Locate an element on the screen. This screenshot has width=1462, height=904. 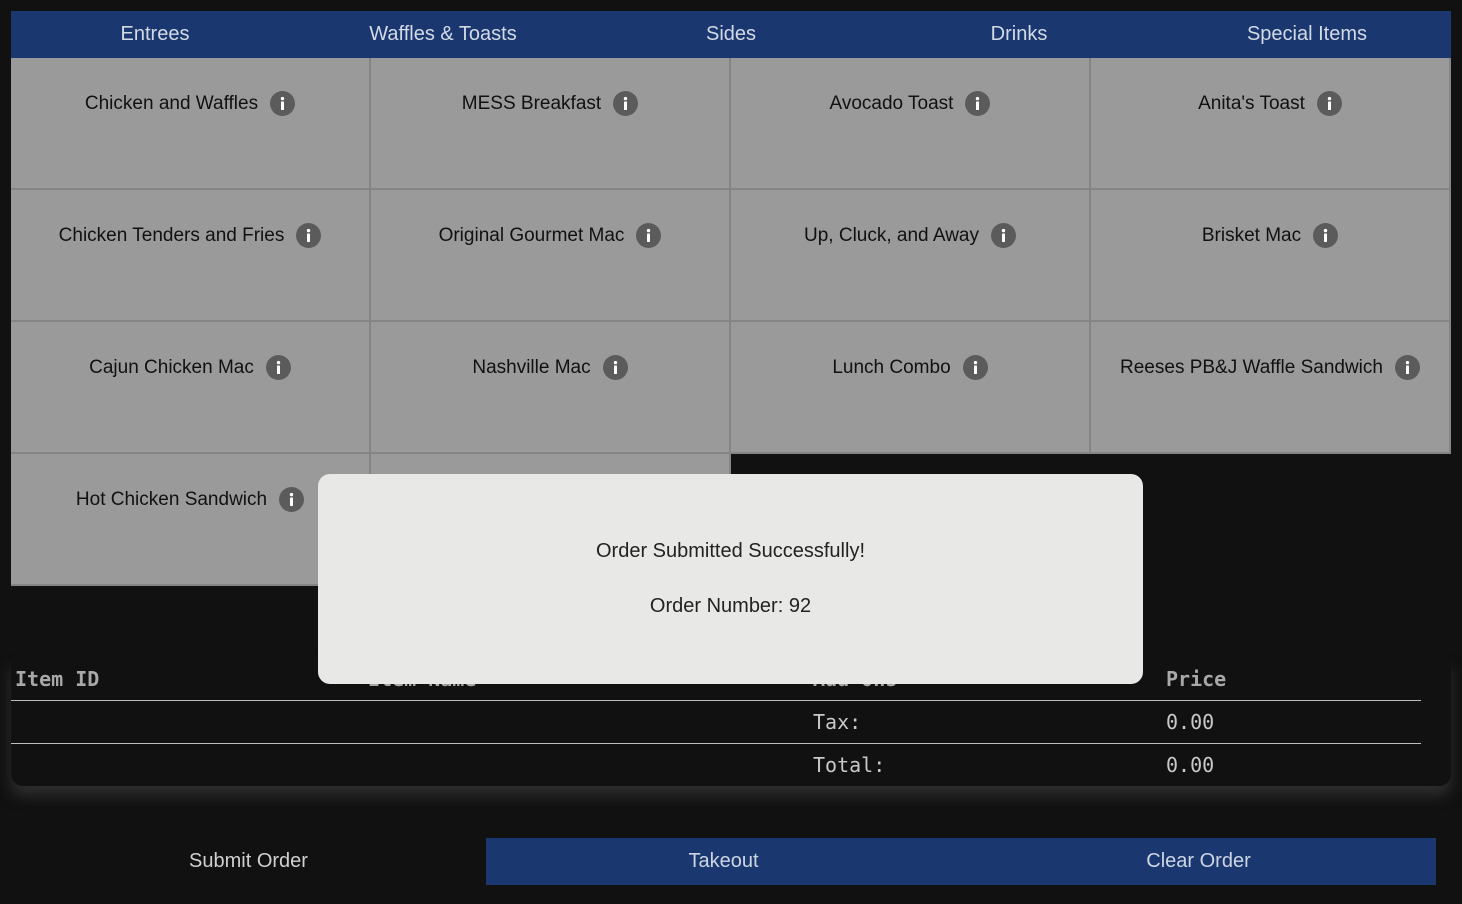
menu-item-label: Cajun Chicken Mac is located at coordinates (171, 367).